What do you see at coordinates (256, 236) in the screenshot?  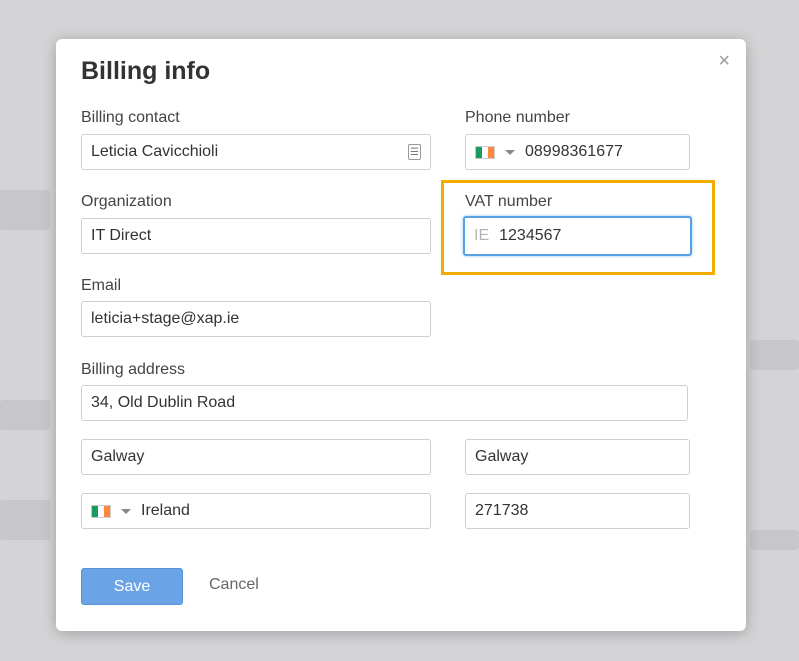 I see `organization-input: IT Direct` at bounding box center [256, 236].